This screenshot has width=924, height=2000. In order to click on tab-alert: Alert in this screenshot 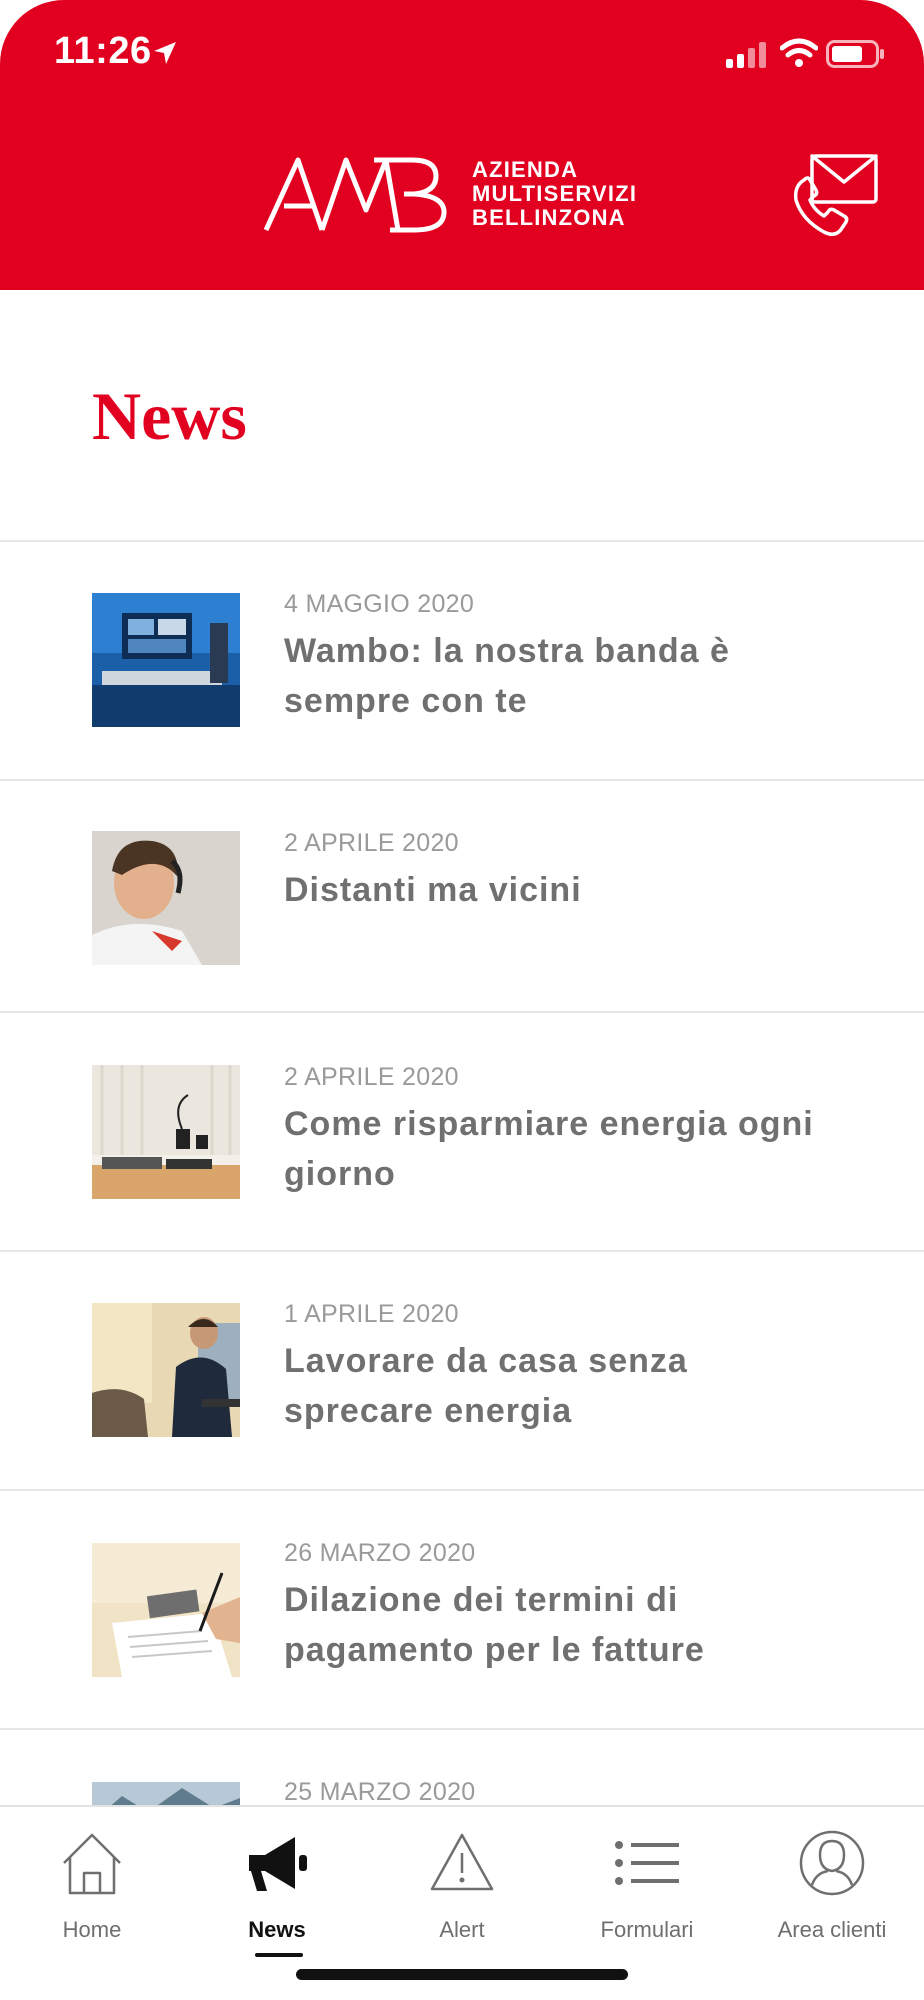, I will do `click(462, 1887)`.